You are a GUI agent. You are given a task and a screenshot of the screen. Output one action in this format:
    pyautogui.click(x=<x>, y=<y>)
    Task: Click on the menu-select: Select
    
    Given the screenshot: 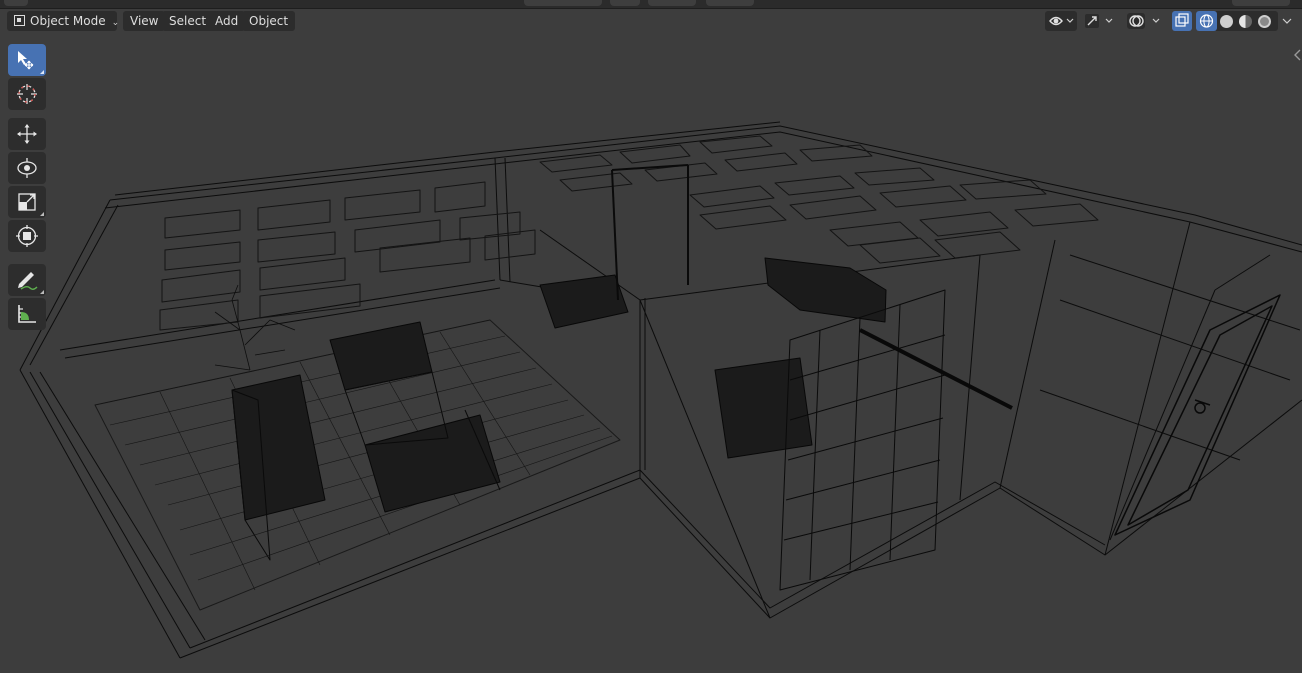 What is the action you would take?
    pyautogui.click(x=188, y=21)
    